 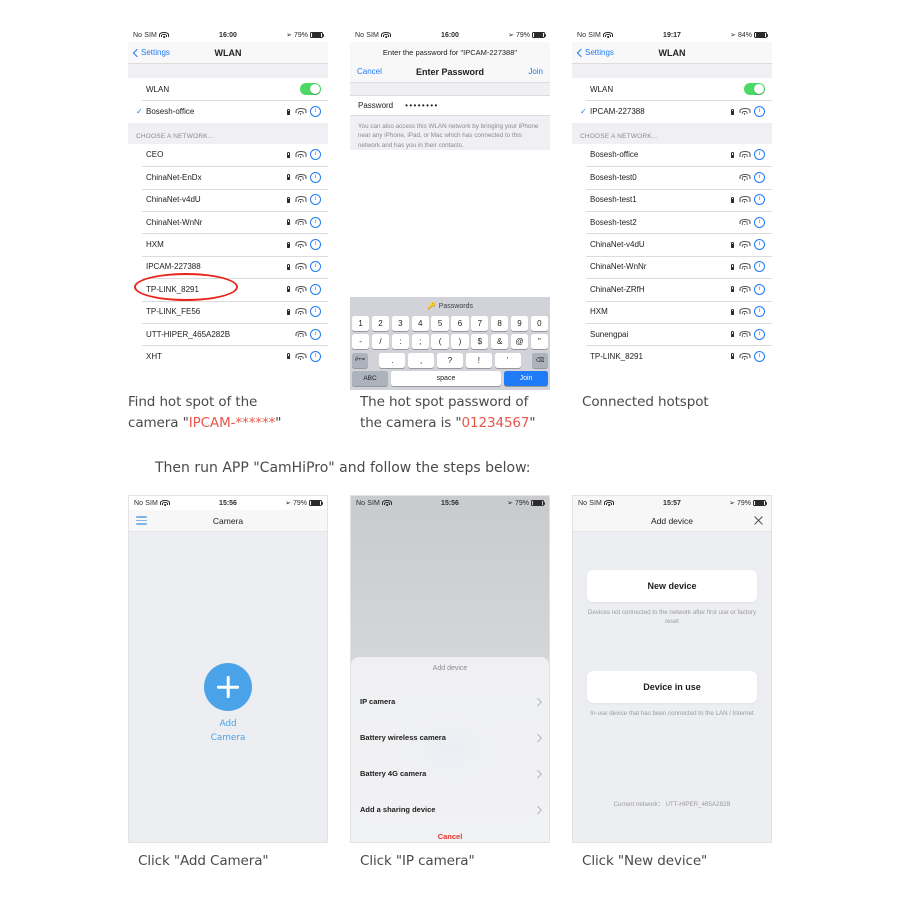 I want to click on key: 5, so click(x=440, y=323).